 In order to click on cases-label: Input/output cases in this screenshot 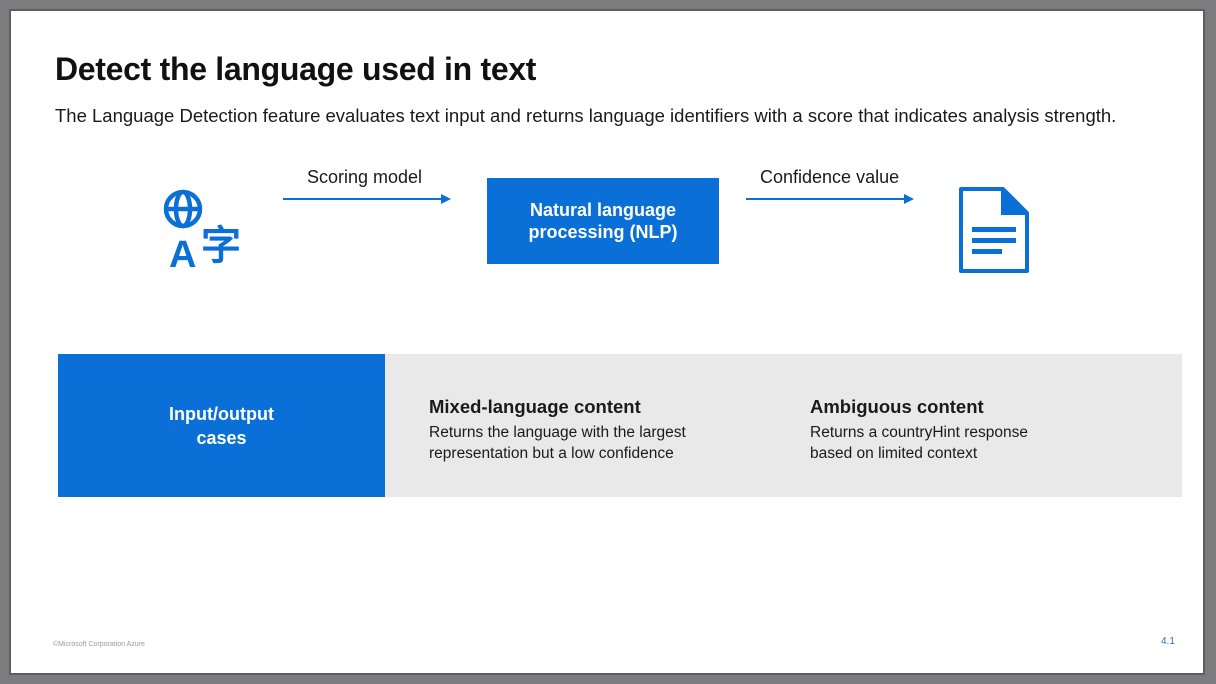, I will do `click(221, 425)`.